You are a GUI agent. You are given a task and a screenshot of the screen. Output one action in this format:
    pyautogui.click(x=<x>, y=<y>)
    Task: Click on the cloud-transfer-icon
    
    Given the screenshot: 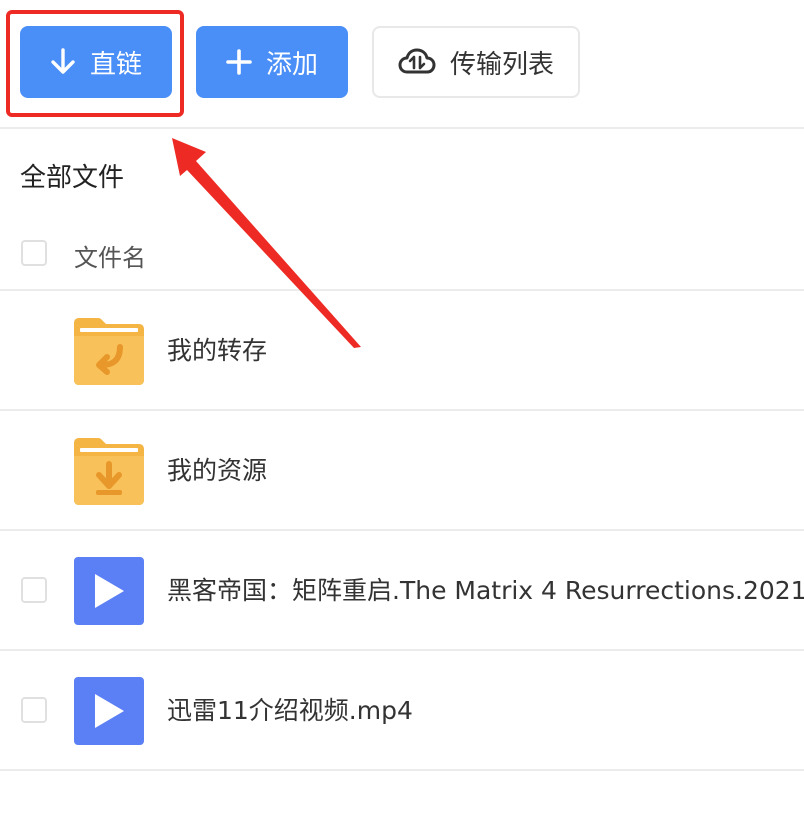 What is the action you would take?
    pyautogui.click(x=417, y=62)
    